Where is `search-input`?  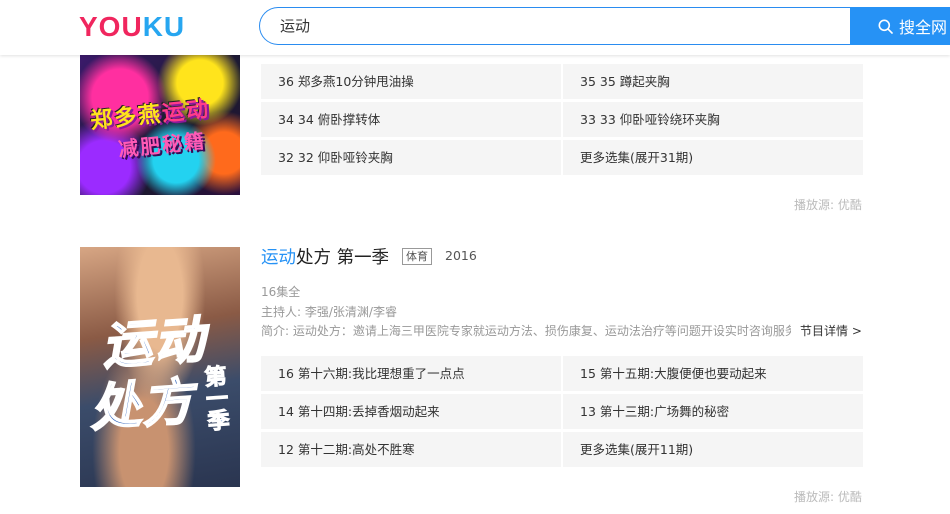
search-input is located at coordinates (560, 26).